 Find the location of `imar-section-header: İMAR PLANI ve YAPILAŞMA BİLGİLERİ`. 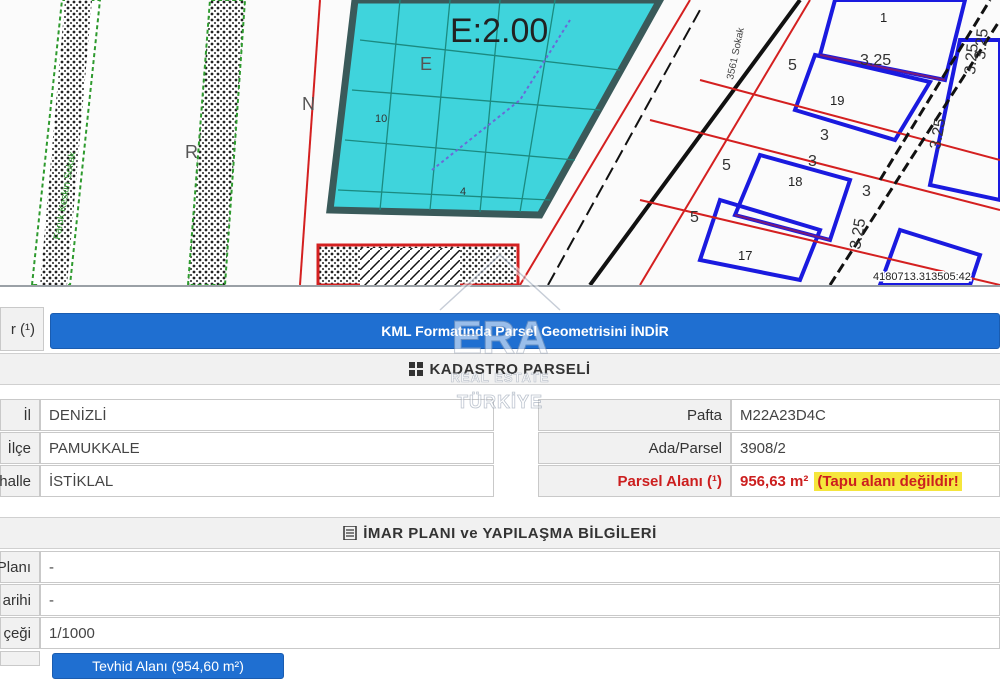

imar-section-header: İMAR PLANI ve YAPILAŞMA BİLGİLERİ is located at coordinates (500, 533).